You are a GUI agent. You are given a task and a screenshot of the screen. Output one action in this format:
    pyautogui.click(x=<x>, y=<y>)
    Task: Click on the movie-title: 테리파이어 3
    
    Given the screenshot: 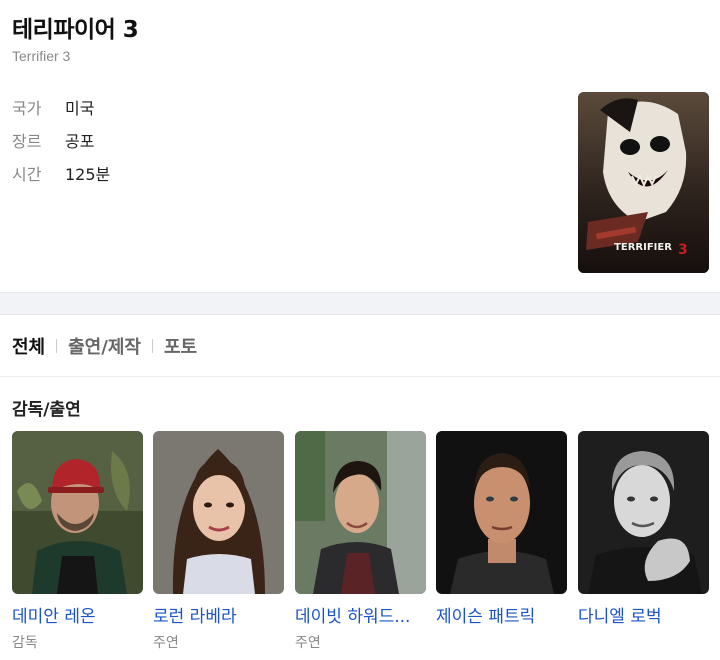 What is the action you would take?
    pyautogui.click(x=75, y=30)
    